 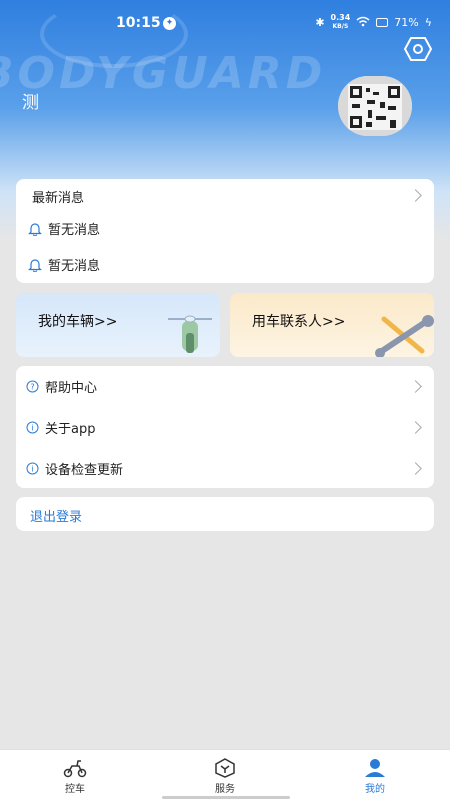 I want to click on tab-vehicle-control: 控车, so click(x=75, y=776).